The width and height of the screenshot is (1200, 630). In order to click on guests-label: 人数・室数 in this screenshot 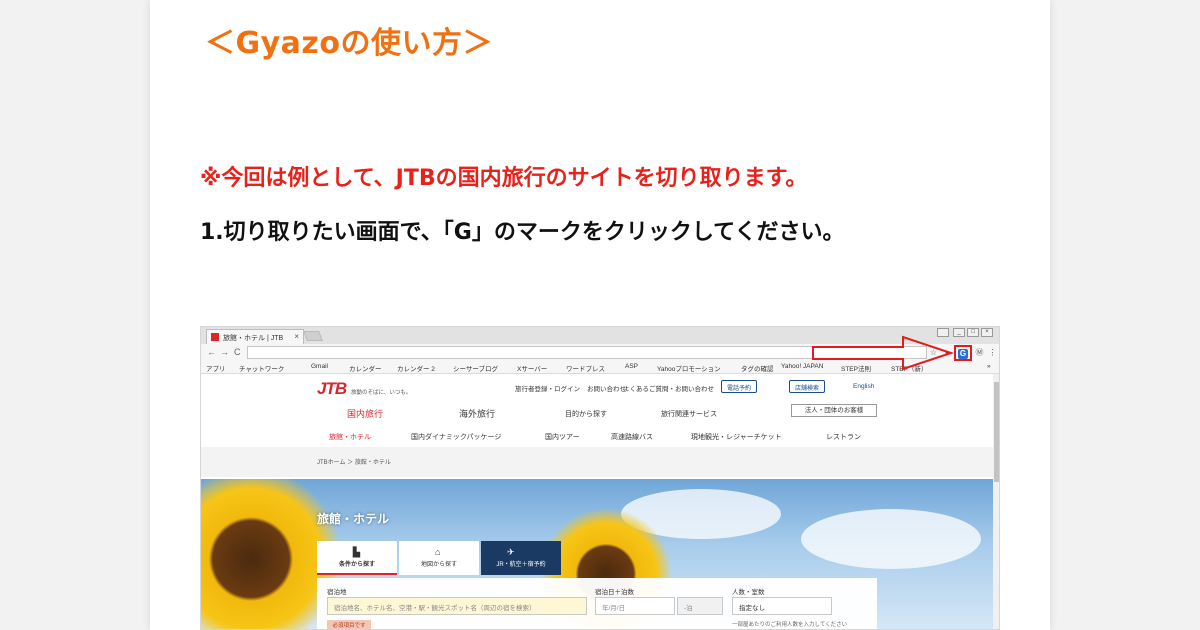, I will do `click(748, 592)`.